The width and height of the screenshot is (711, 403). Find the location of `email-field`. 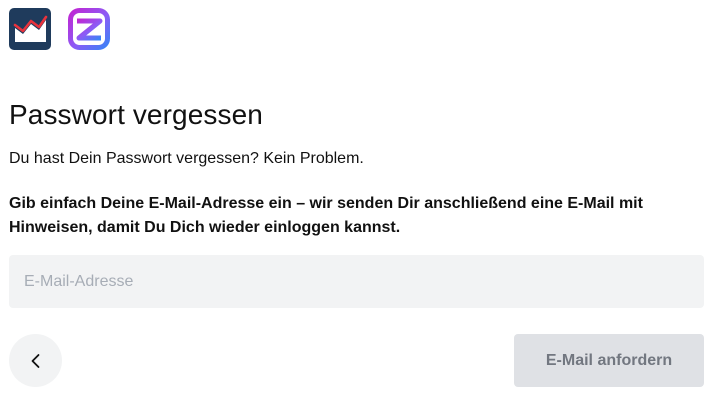

email-field is located at coordinates (356, 281).